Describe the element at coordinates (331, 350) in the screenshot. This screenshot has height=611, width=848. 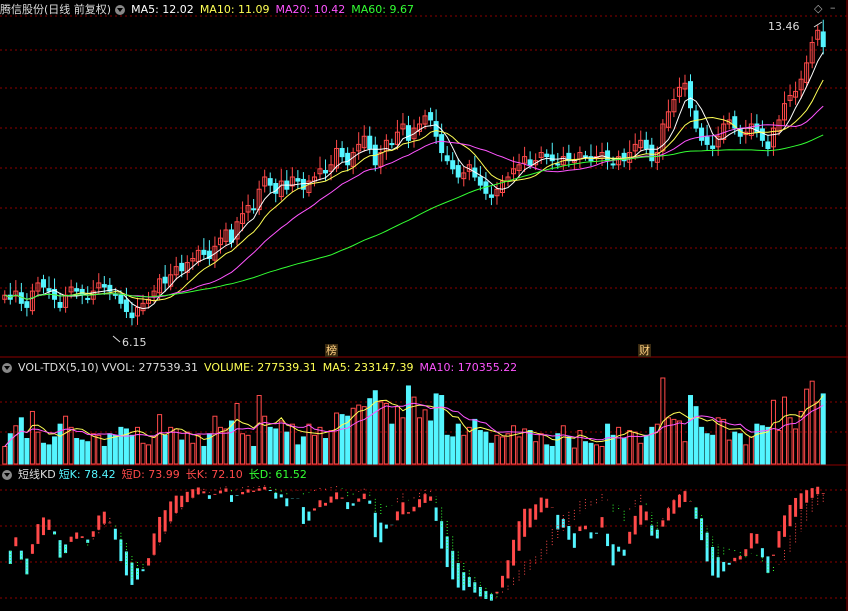
I see `marker-bang: 榜` at that location.